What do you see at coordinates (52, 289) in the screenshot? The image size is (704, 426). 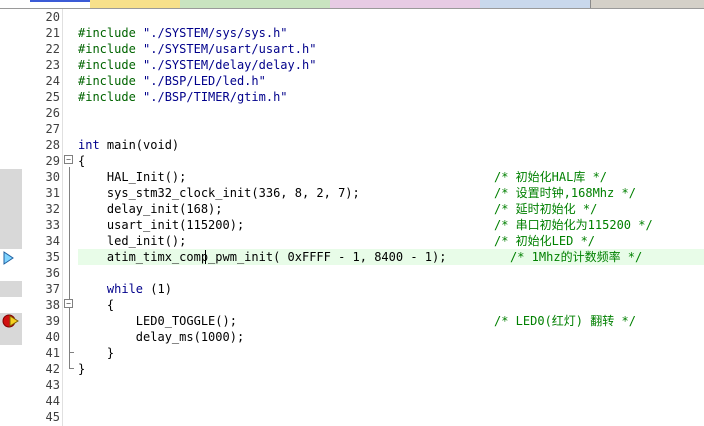 I see `line-number: 37` at bounding box center [52, 289].